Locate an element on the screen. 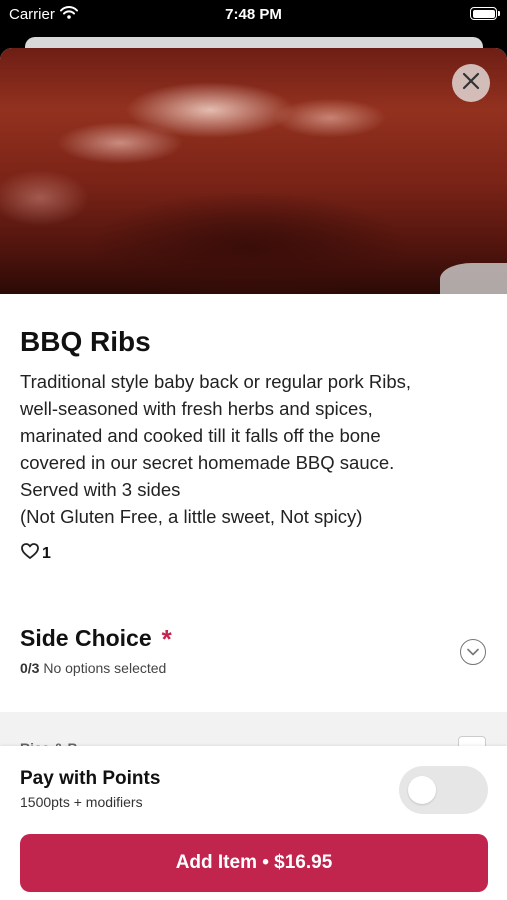  like-count: 1 is located at coordinates (46, 553).